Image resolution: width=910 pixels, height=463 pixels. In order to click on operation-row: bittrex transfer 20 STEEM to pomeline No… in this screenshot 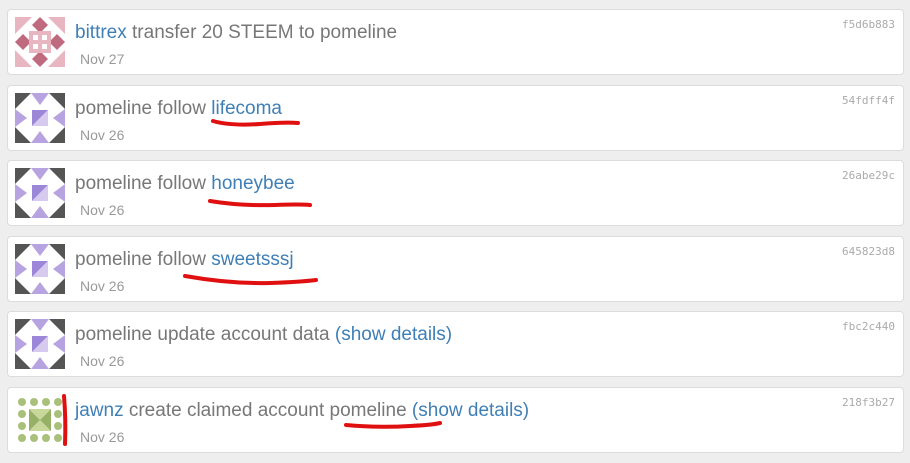, I will do `click(455, 42)`.